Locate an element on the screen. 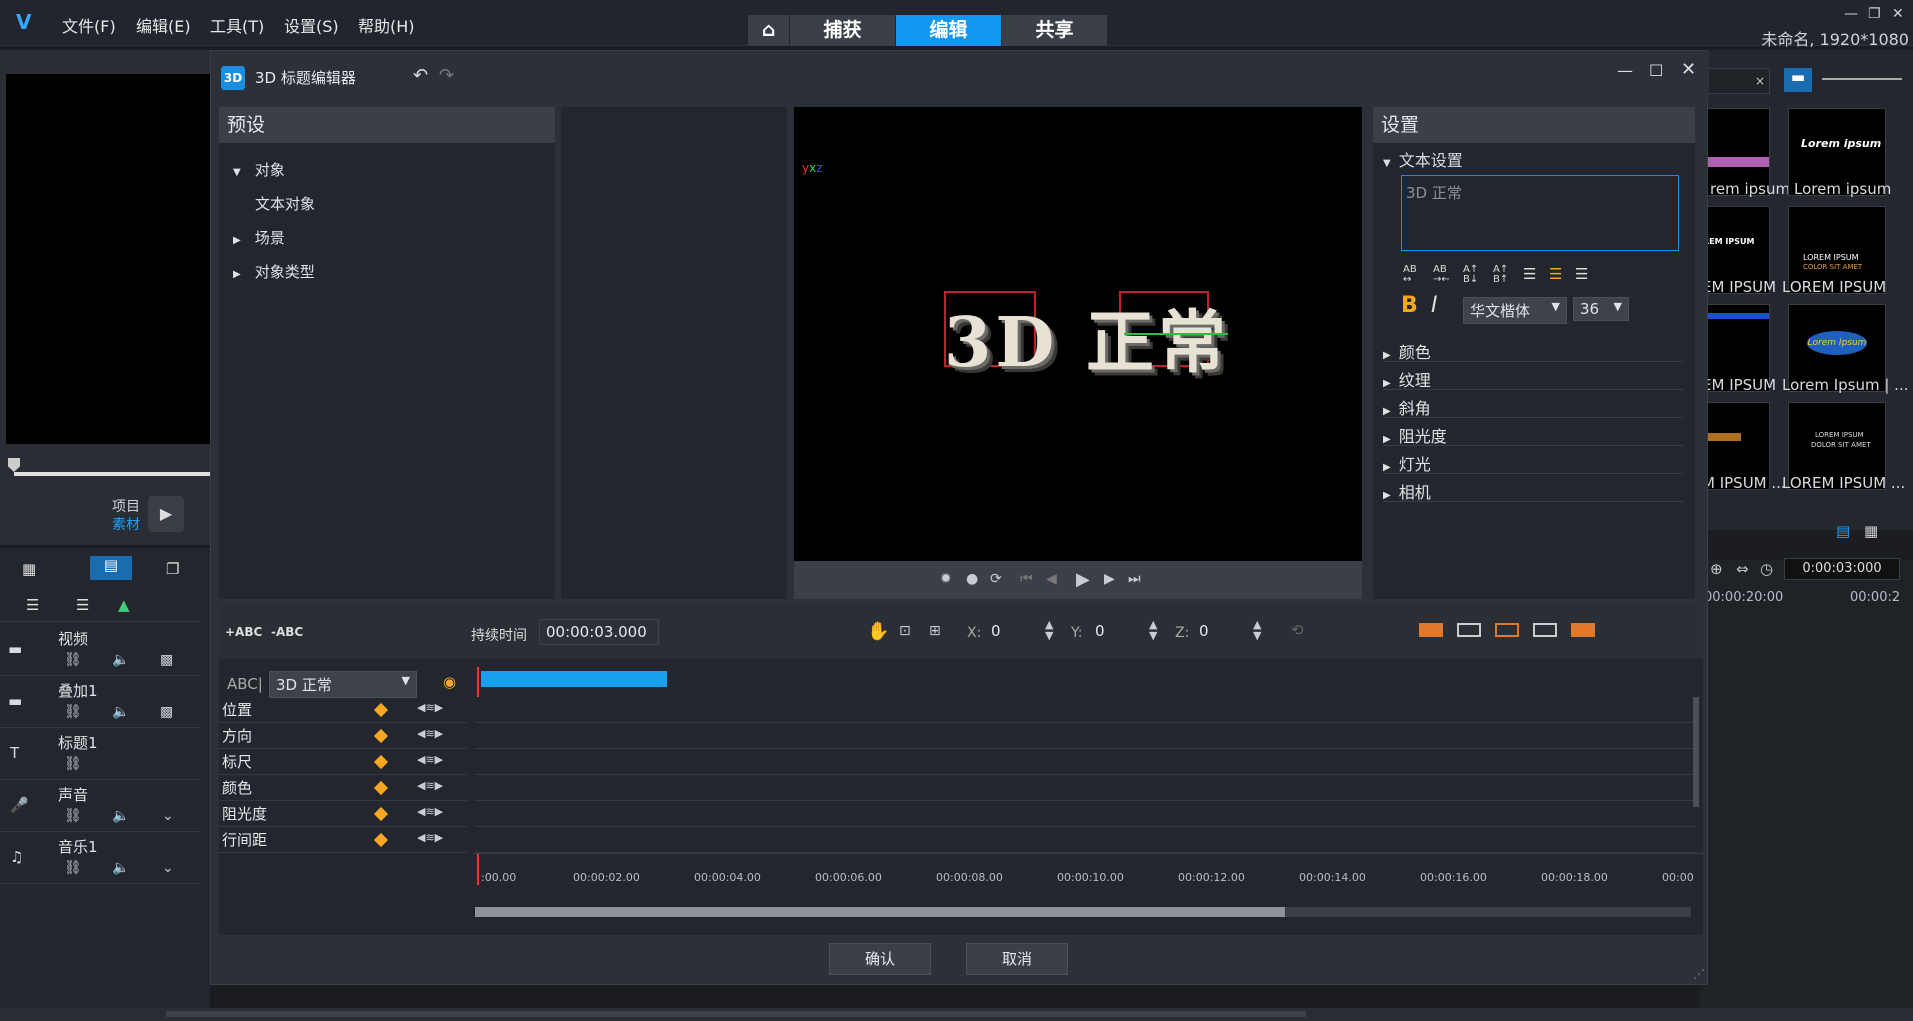 The height and width of the screenshot is (1021, 1913). tree-item-object-type: ▶ 对象类型 is located at coordinates (274, 271).